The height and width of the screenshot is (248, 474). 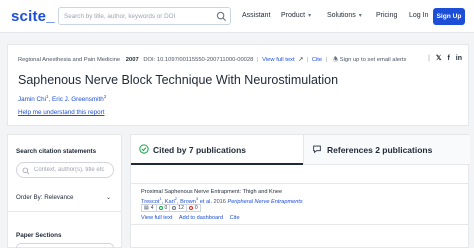 I want to click on tab-cited-by: Cited by 7 publications, so click(x=217, y=150).